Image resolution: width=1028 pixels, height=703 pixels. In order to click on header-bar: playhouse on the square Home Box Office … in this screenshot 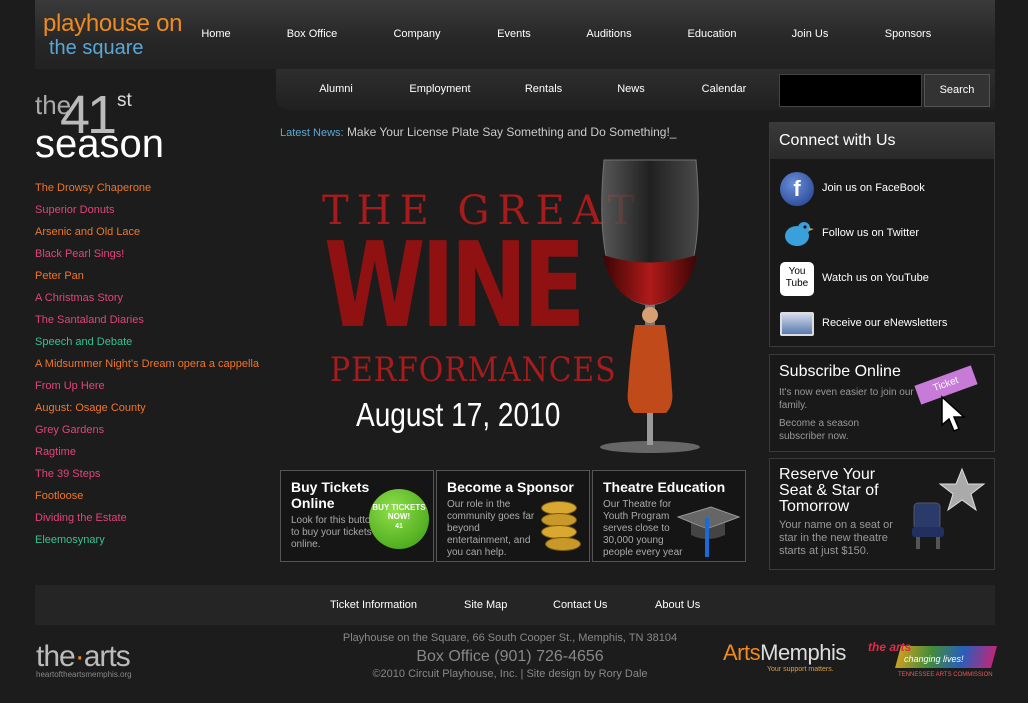, I will do `click(515, 34)`.